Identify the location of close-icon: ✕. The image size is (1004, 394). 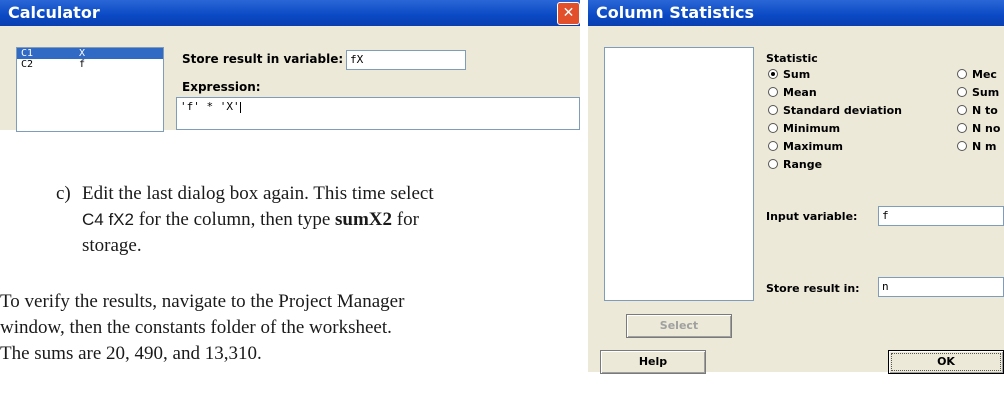
(568, 13).